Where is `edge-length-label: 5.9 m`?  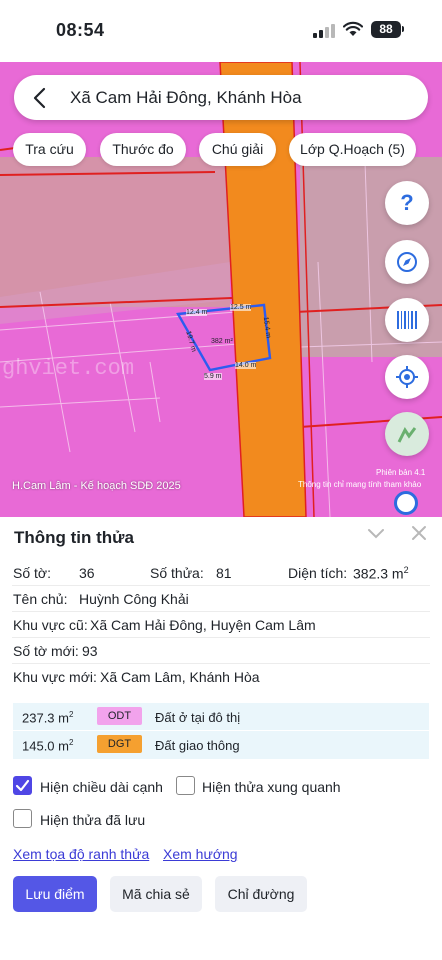
edge-length-label: 5.9 m is located at coordinates (213, 376).